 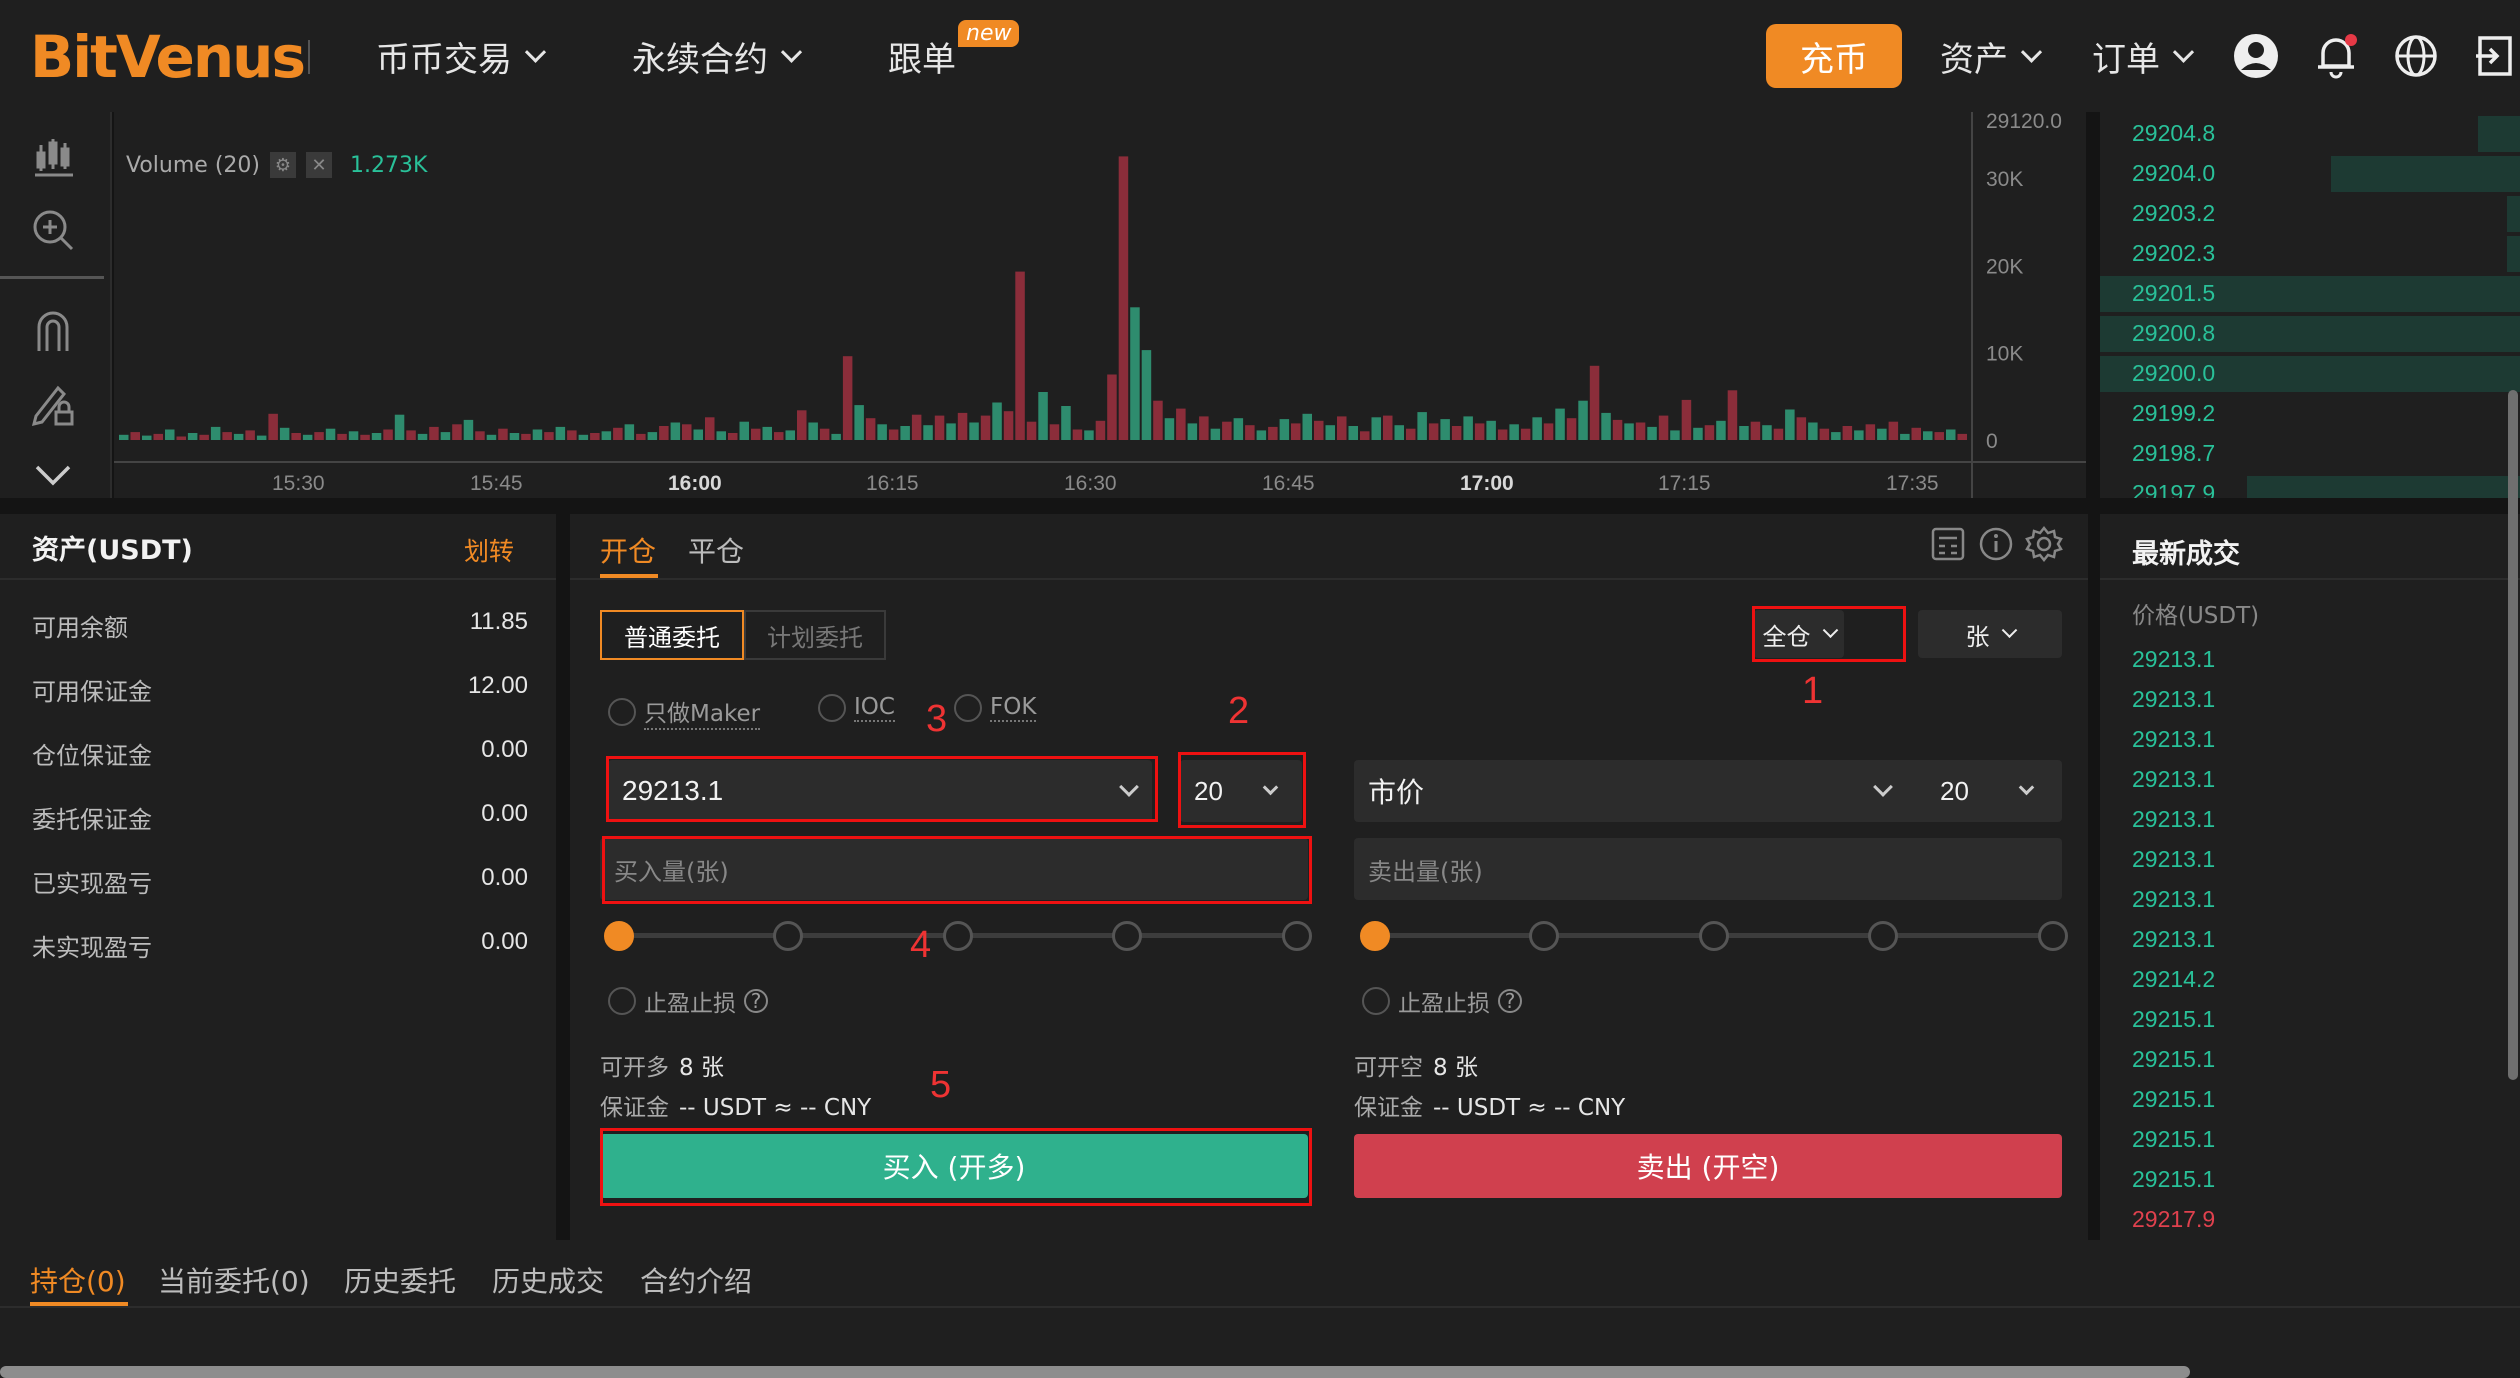 What do you see at coordinates (2044, 544) in the screenshot?
I see `settings-gear-icon` at bounding box center [2044, 544].